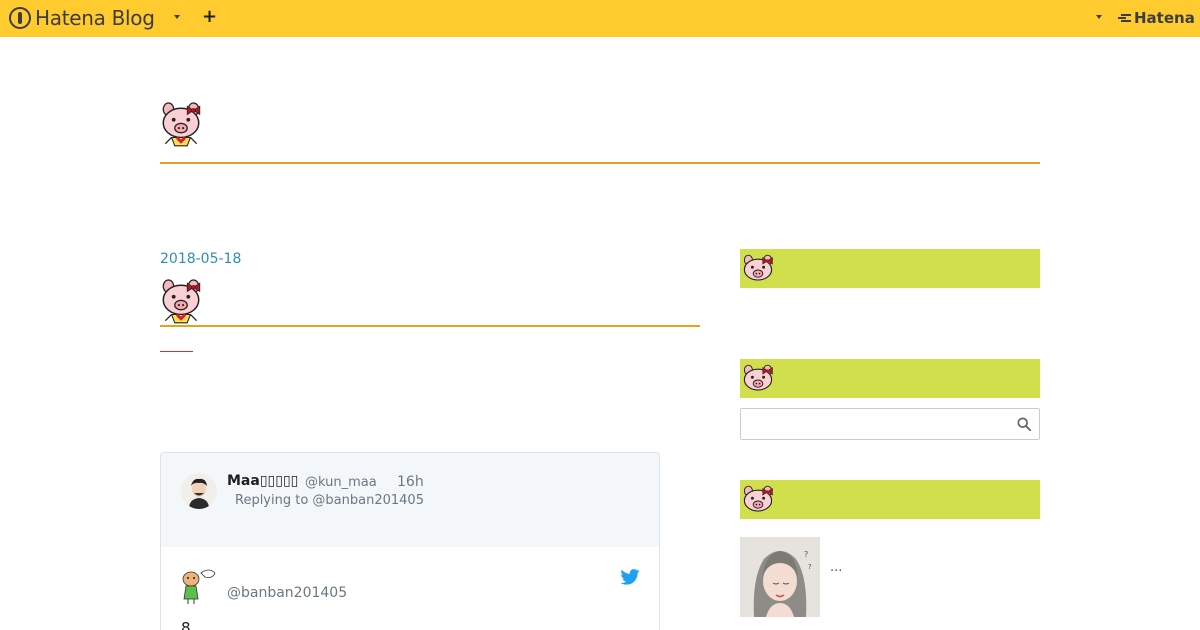 The image size is (1200, 630). What do you see at coordinates (1024, 424) in the screenshot?
I see `search-icon` at bounding box center [1024, 424].